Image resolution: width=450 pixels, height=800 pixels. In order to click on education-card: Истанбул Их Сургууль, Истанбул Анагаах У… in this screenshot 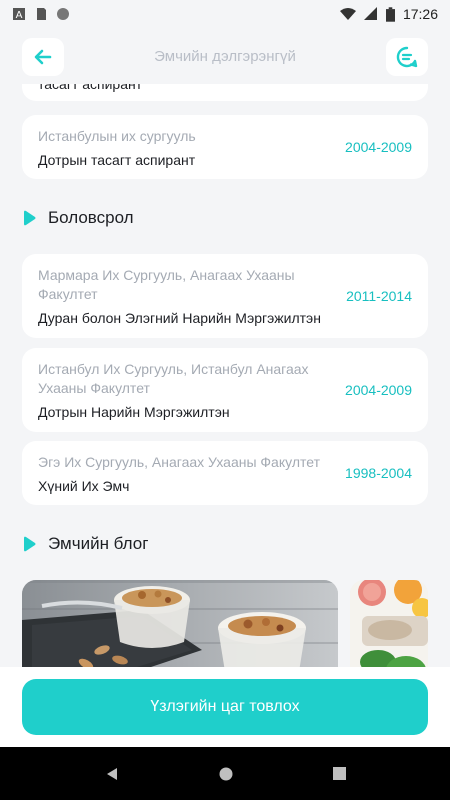, I will do `click(225, 390)`.